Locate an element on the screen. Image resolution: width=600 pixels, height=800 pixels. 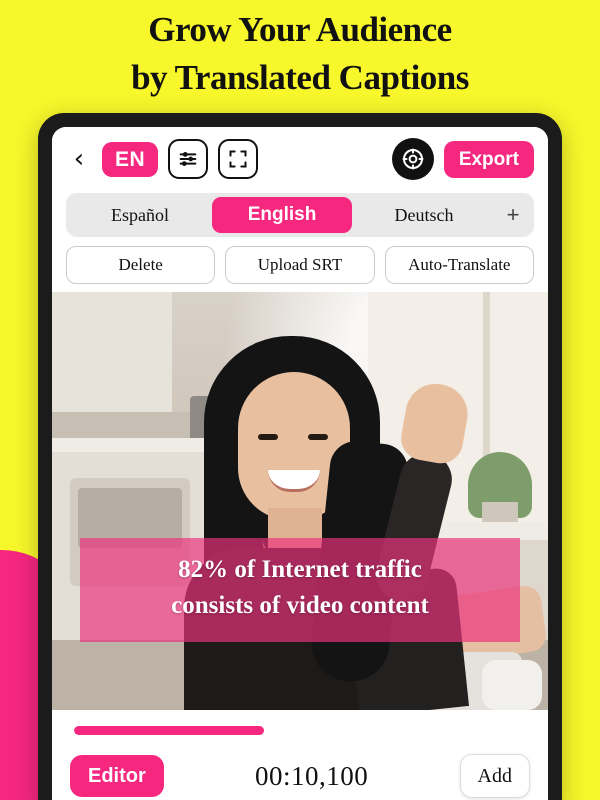
language-chip: EN is located at coordinates (130, 159).